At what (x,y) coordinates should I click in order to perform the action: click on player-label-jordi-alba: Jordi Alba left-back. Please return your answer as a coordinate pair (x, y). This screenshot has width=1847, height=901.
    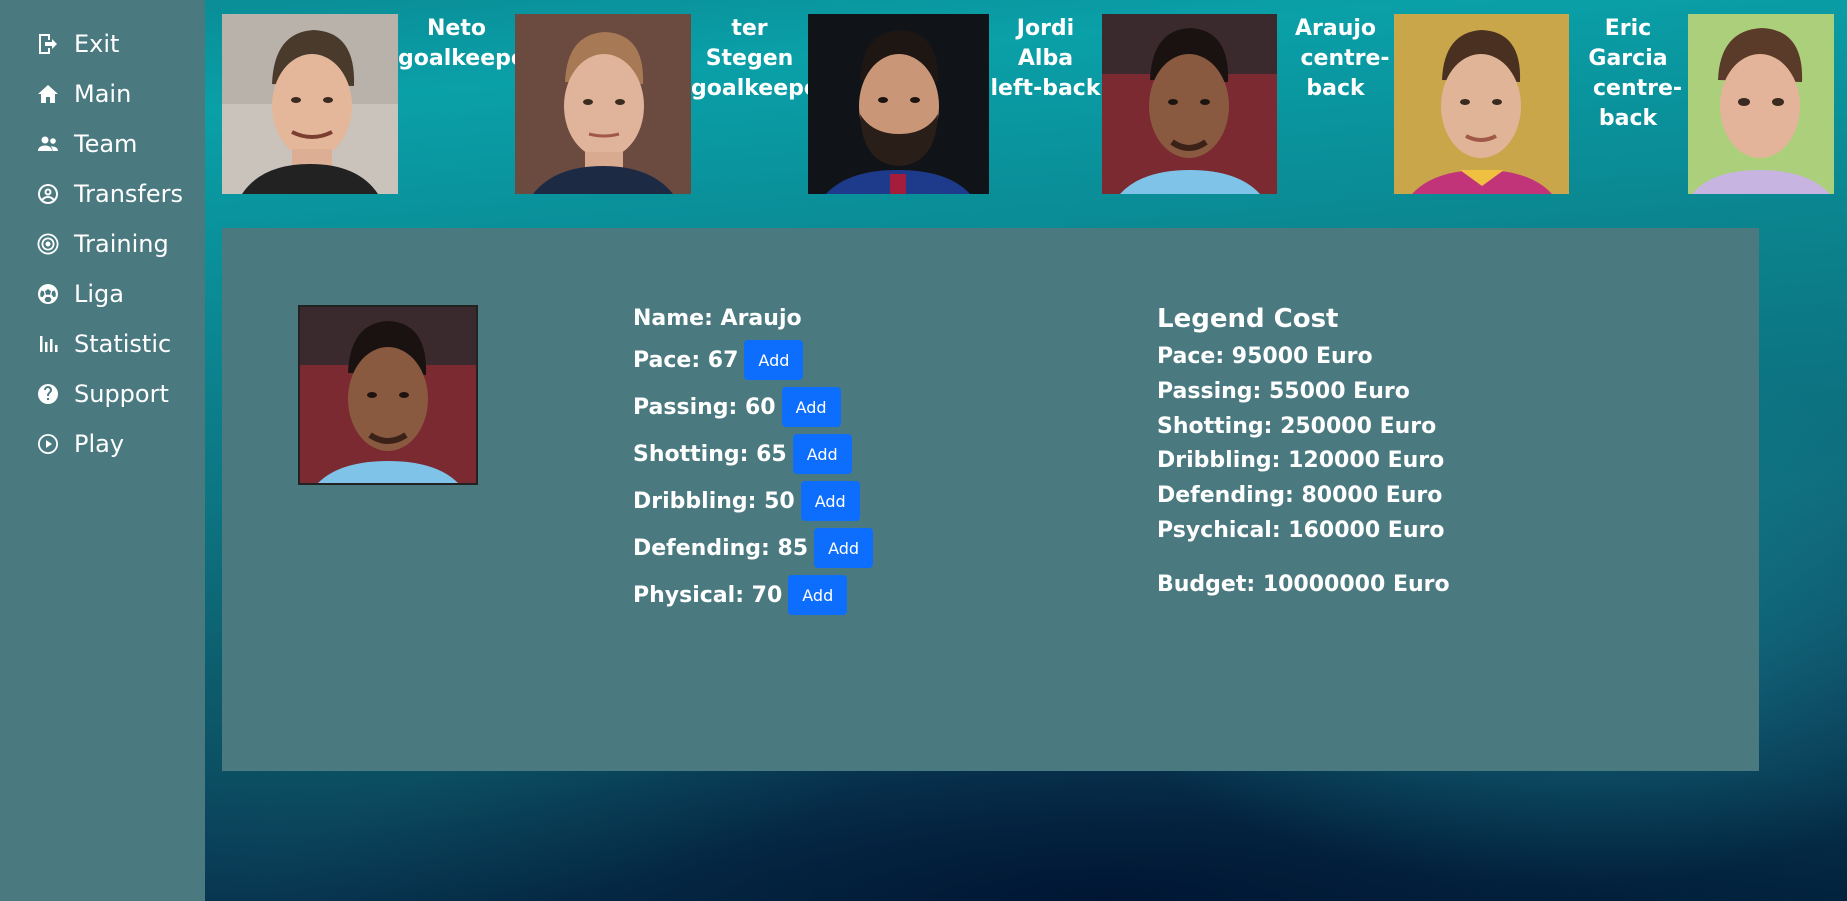
    Looking at the image, I should click on (1045, 59).